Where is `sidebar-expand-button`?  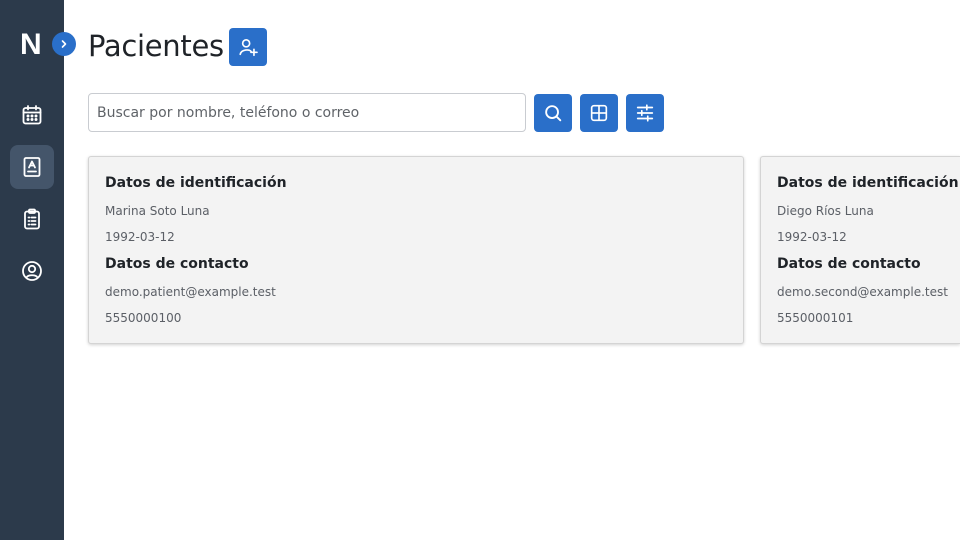 sidebar-expand-button is located at coordinates (64, 44).